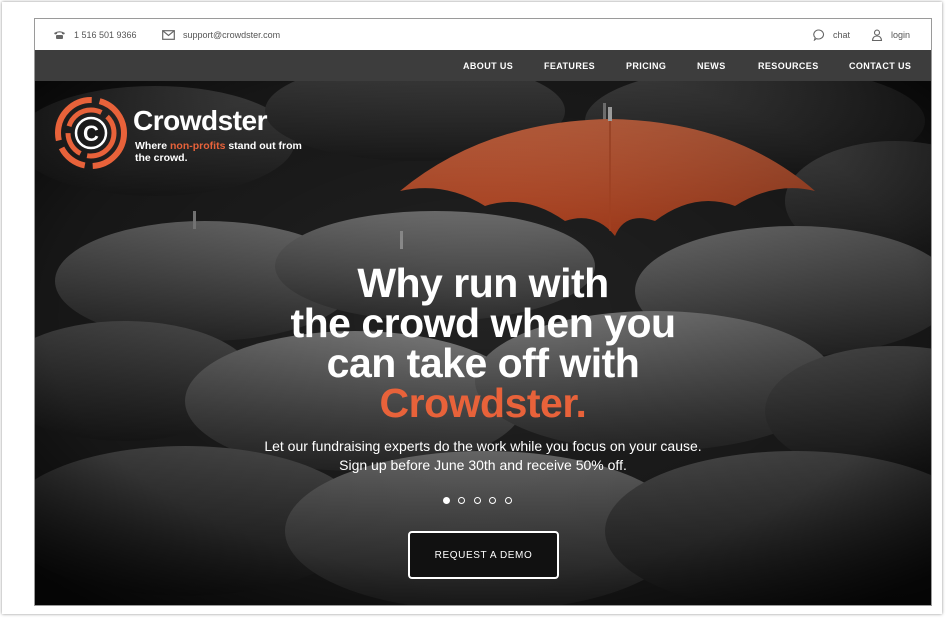 Image resolution: width=946 pixels, height=618 pixels. I want to click on chat-bubble-icon, so click(819, 34).